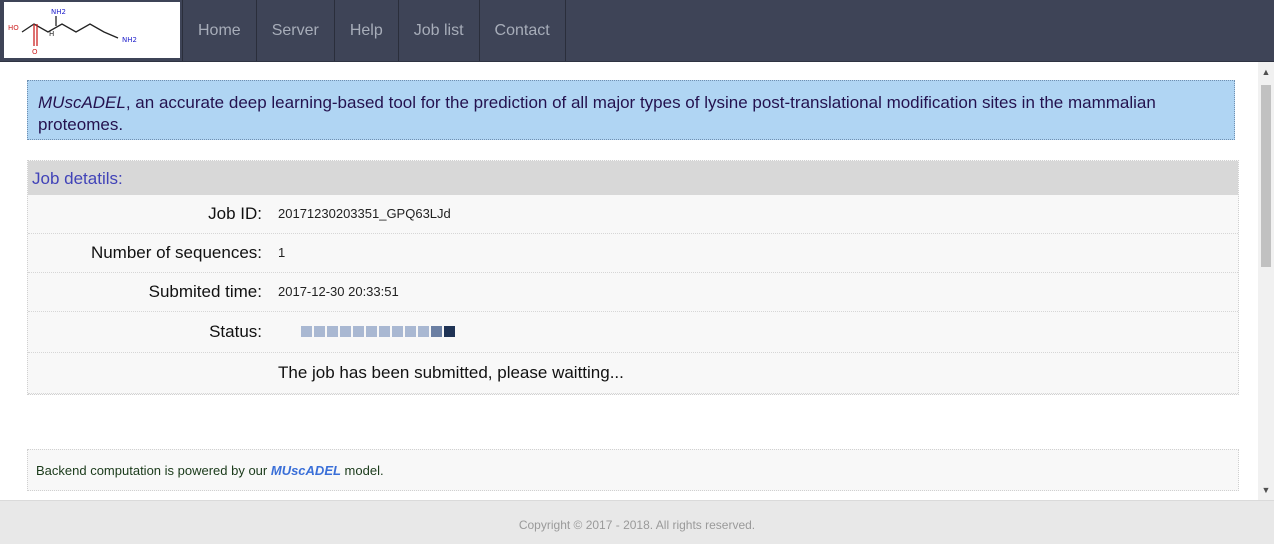 This screenshot has width=1274, height=549. I want to click on nav-job-list: Job list, so click(438, 30).